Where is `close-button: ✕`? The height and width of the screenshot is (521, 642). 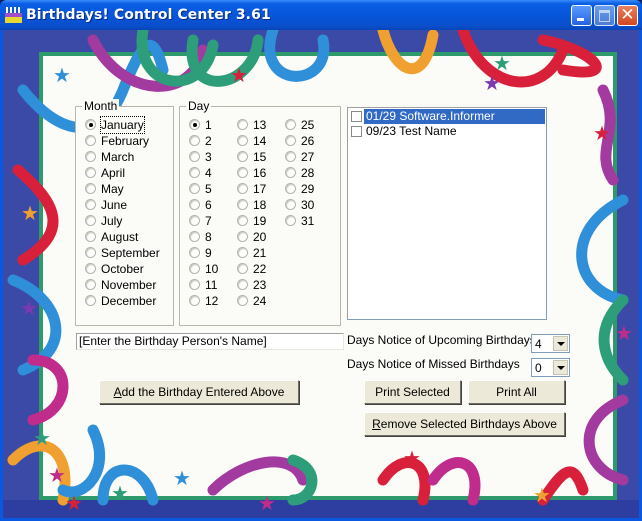 close-button: ✕ is located at coordinates (627, 15).